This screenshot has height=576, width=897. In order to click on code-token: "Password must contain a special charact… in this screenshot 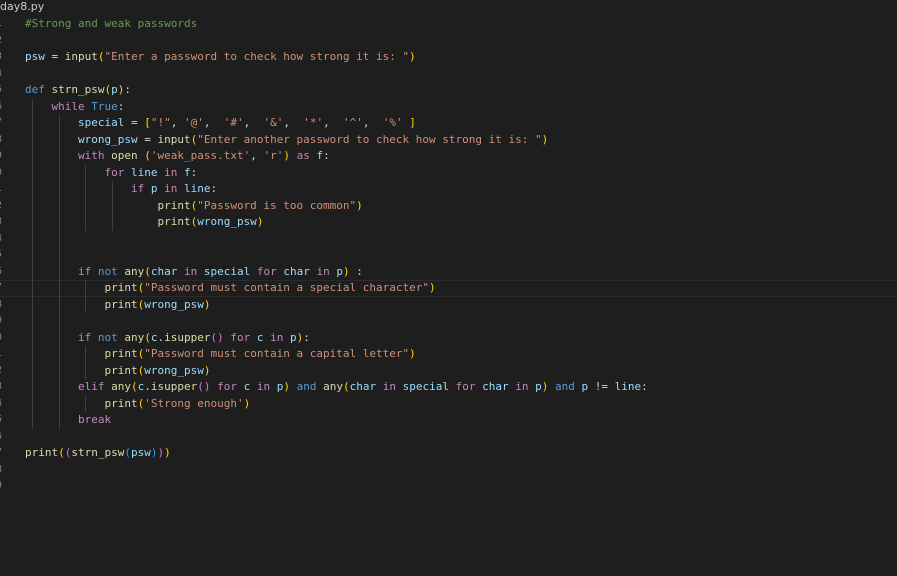, I will do `click(287, 287)`.